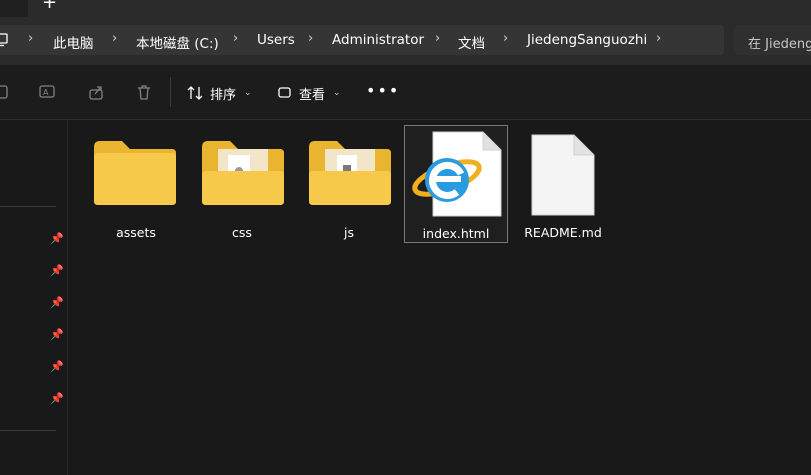 The width and height of the screenshot is (811, 475). I want to click on sort-label: 排序, so click(223, 95).